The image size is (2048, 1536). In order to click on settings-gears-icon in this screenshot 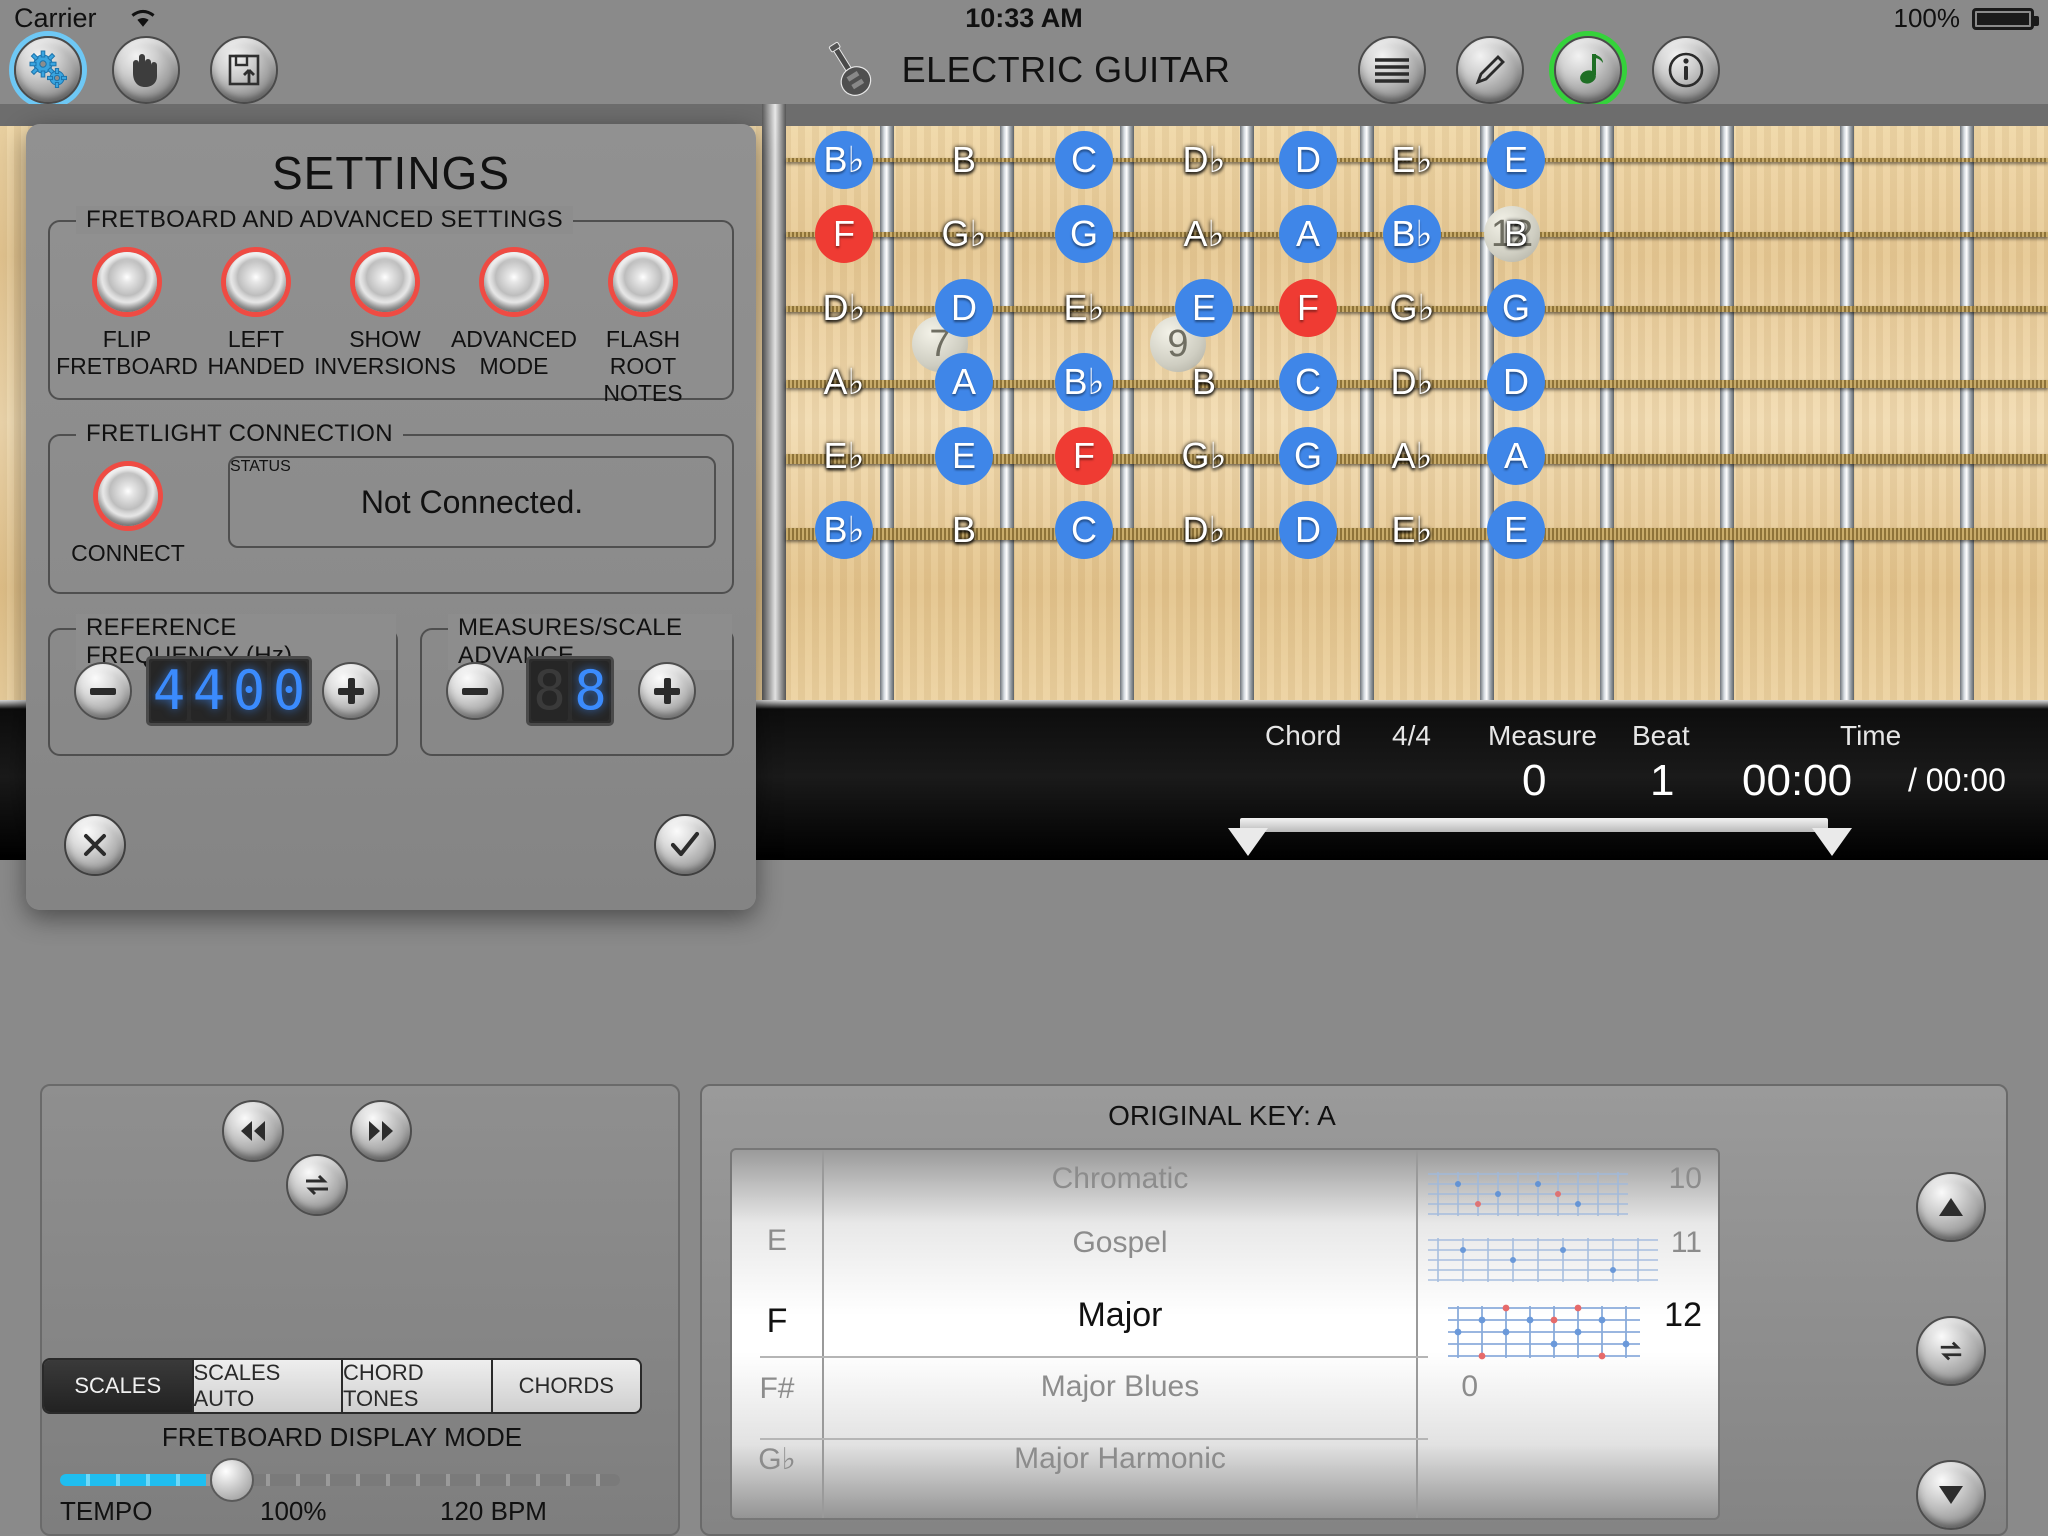, I will do `click(48, 70)`.